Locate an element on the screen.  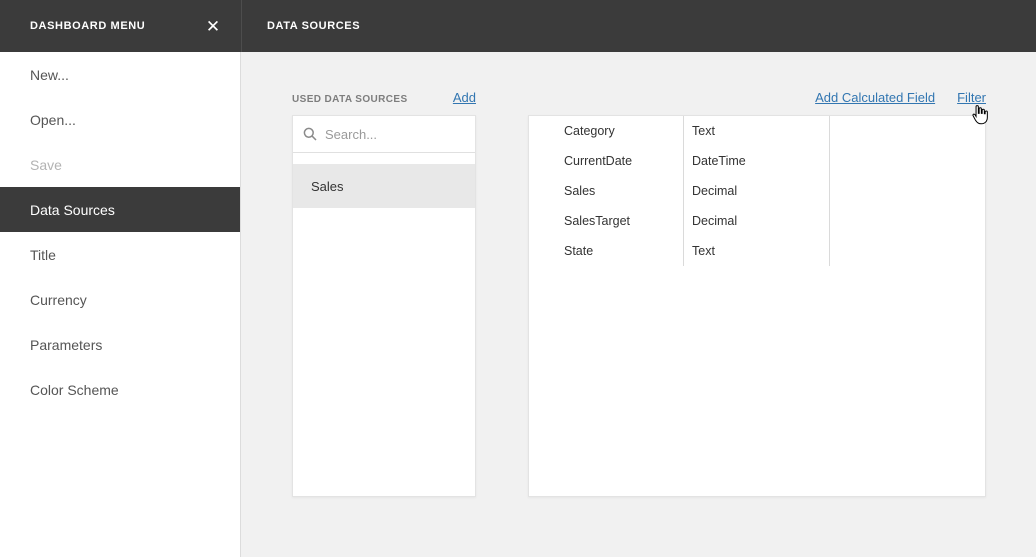
main-header: DATA SOURCES is located at coordinates (638, 26).